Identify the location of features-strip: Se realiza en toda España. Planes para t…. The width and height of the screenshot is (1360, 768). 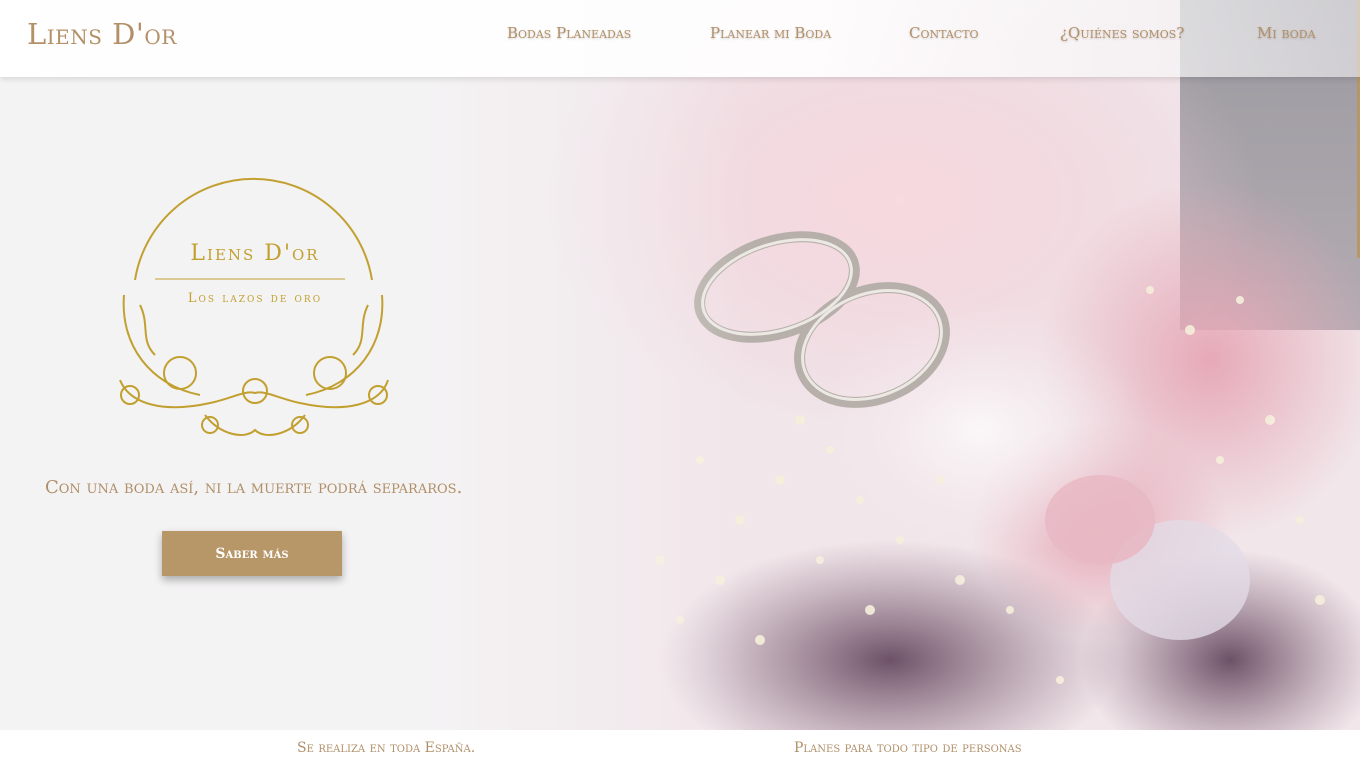
(680, 749).